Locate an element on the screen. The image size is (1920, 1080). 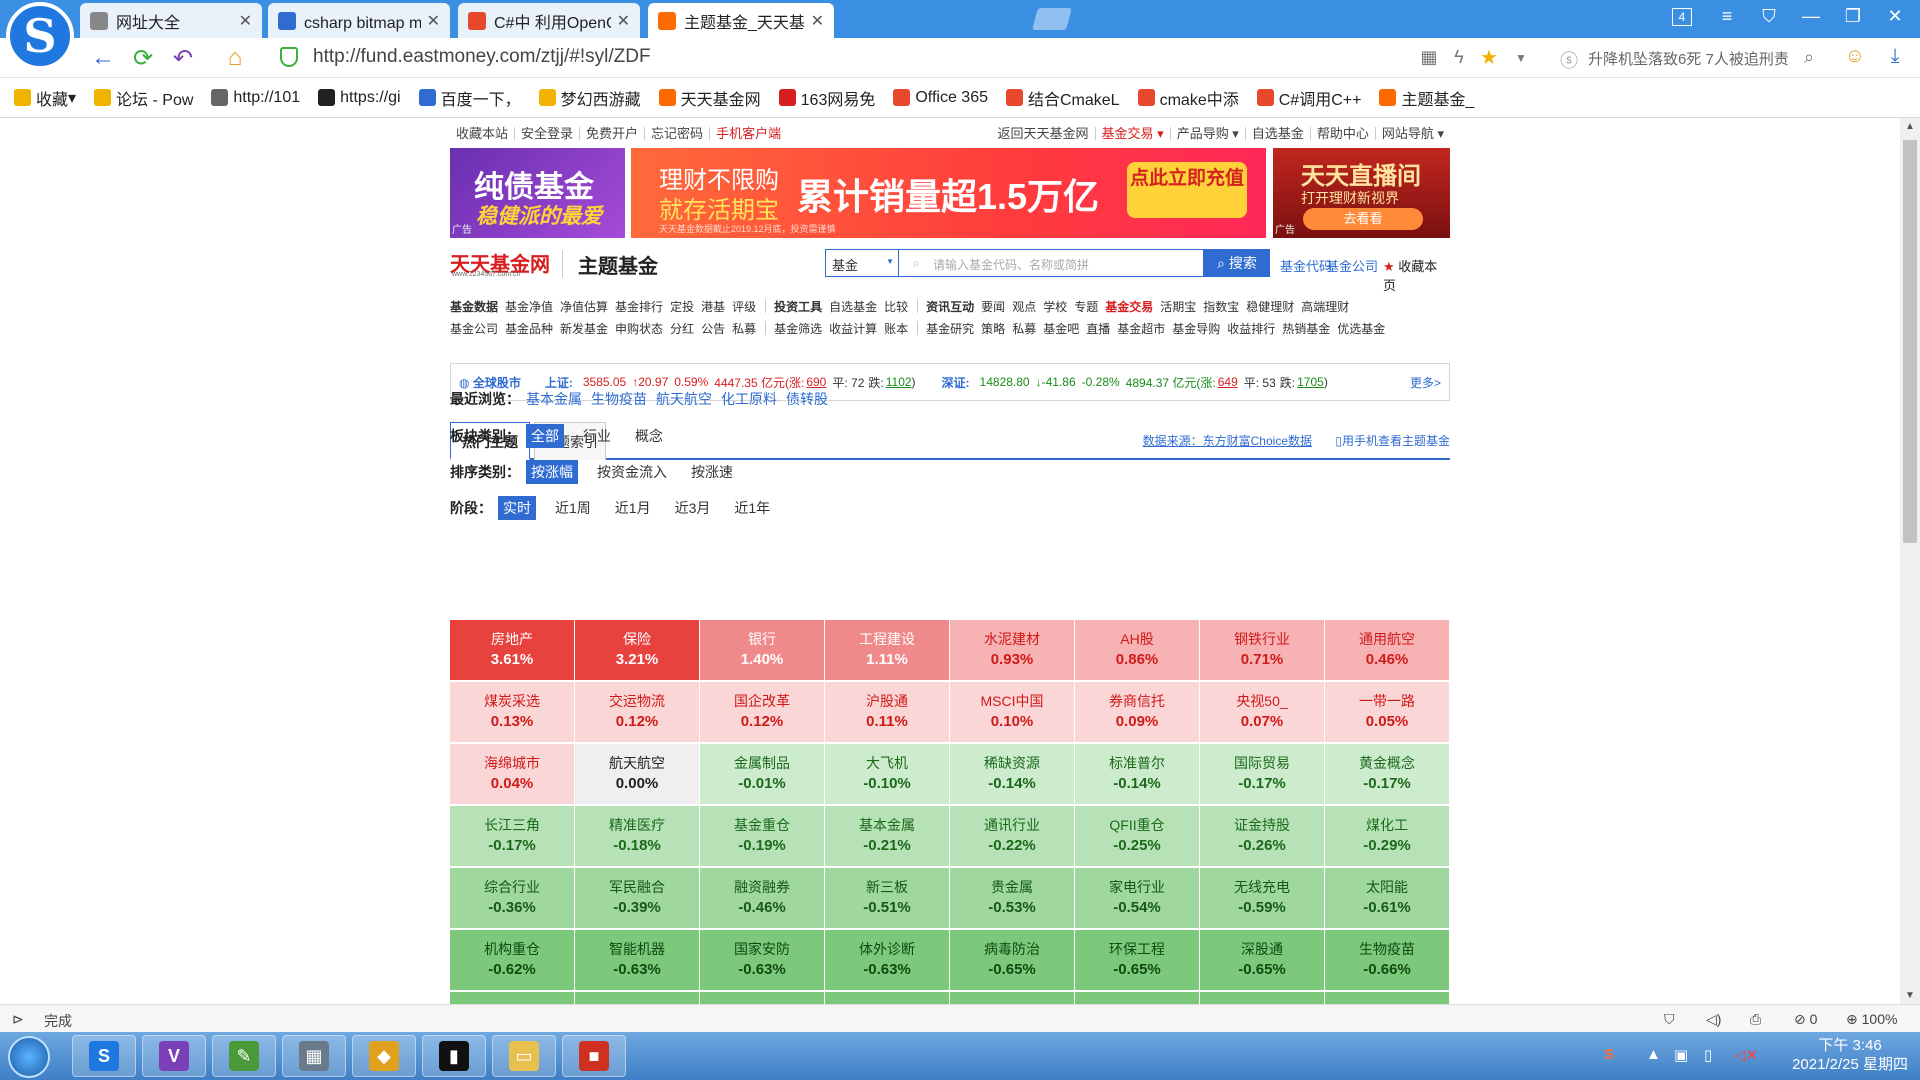
recharge-button: 点此立即充值 is located at coordinates (1187, 190).